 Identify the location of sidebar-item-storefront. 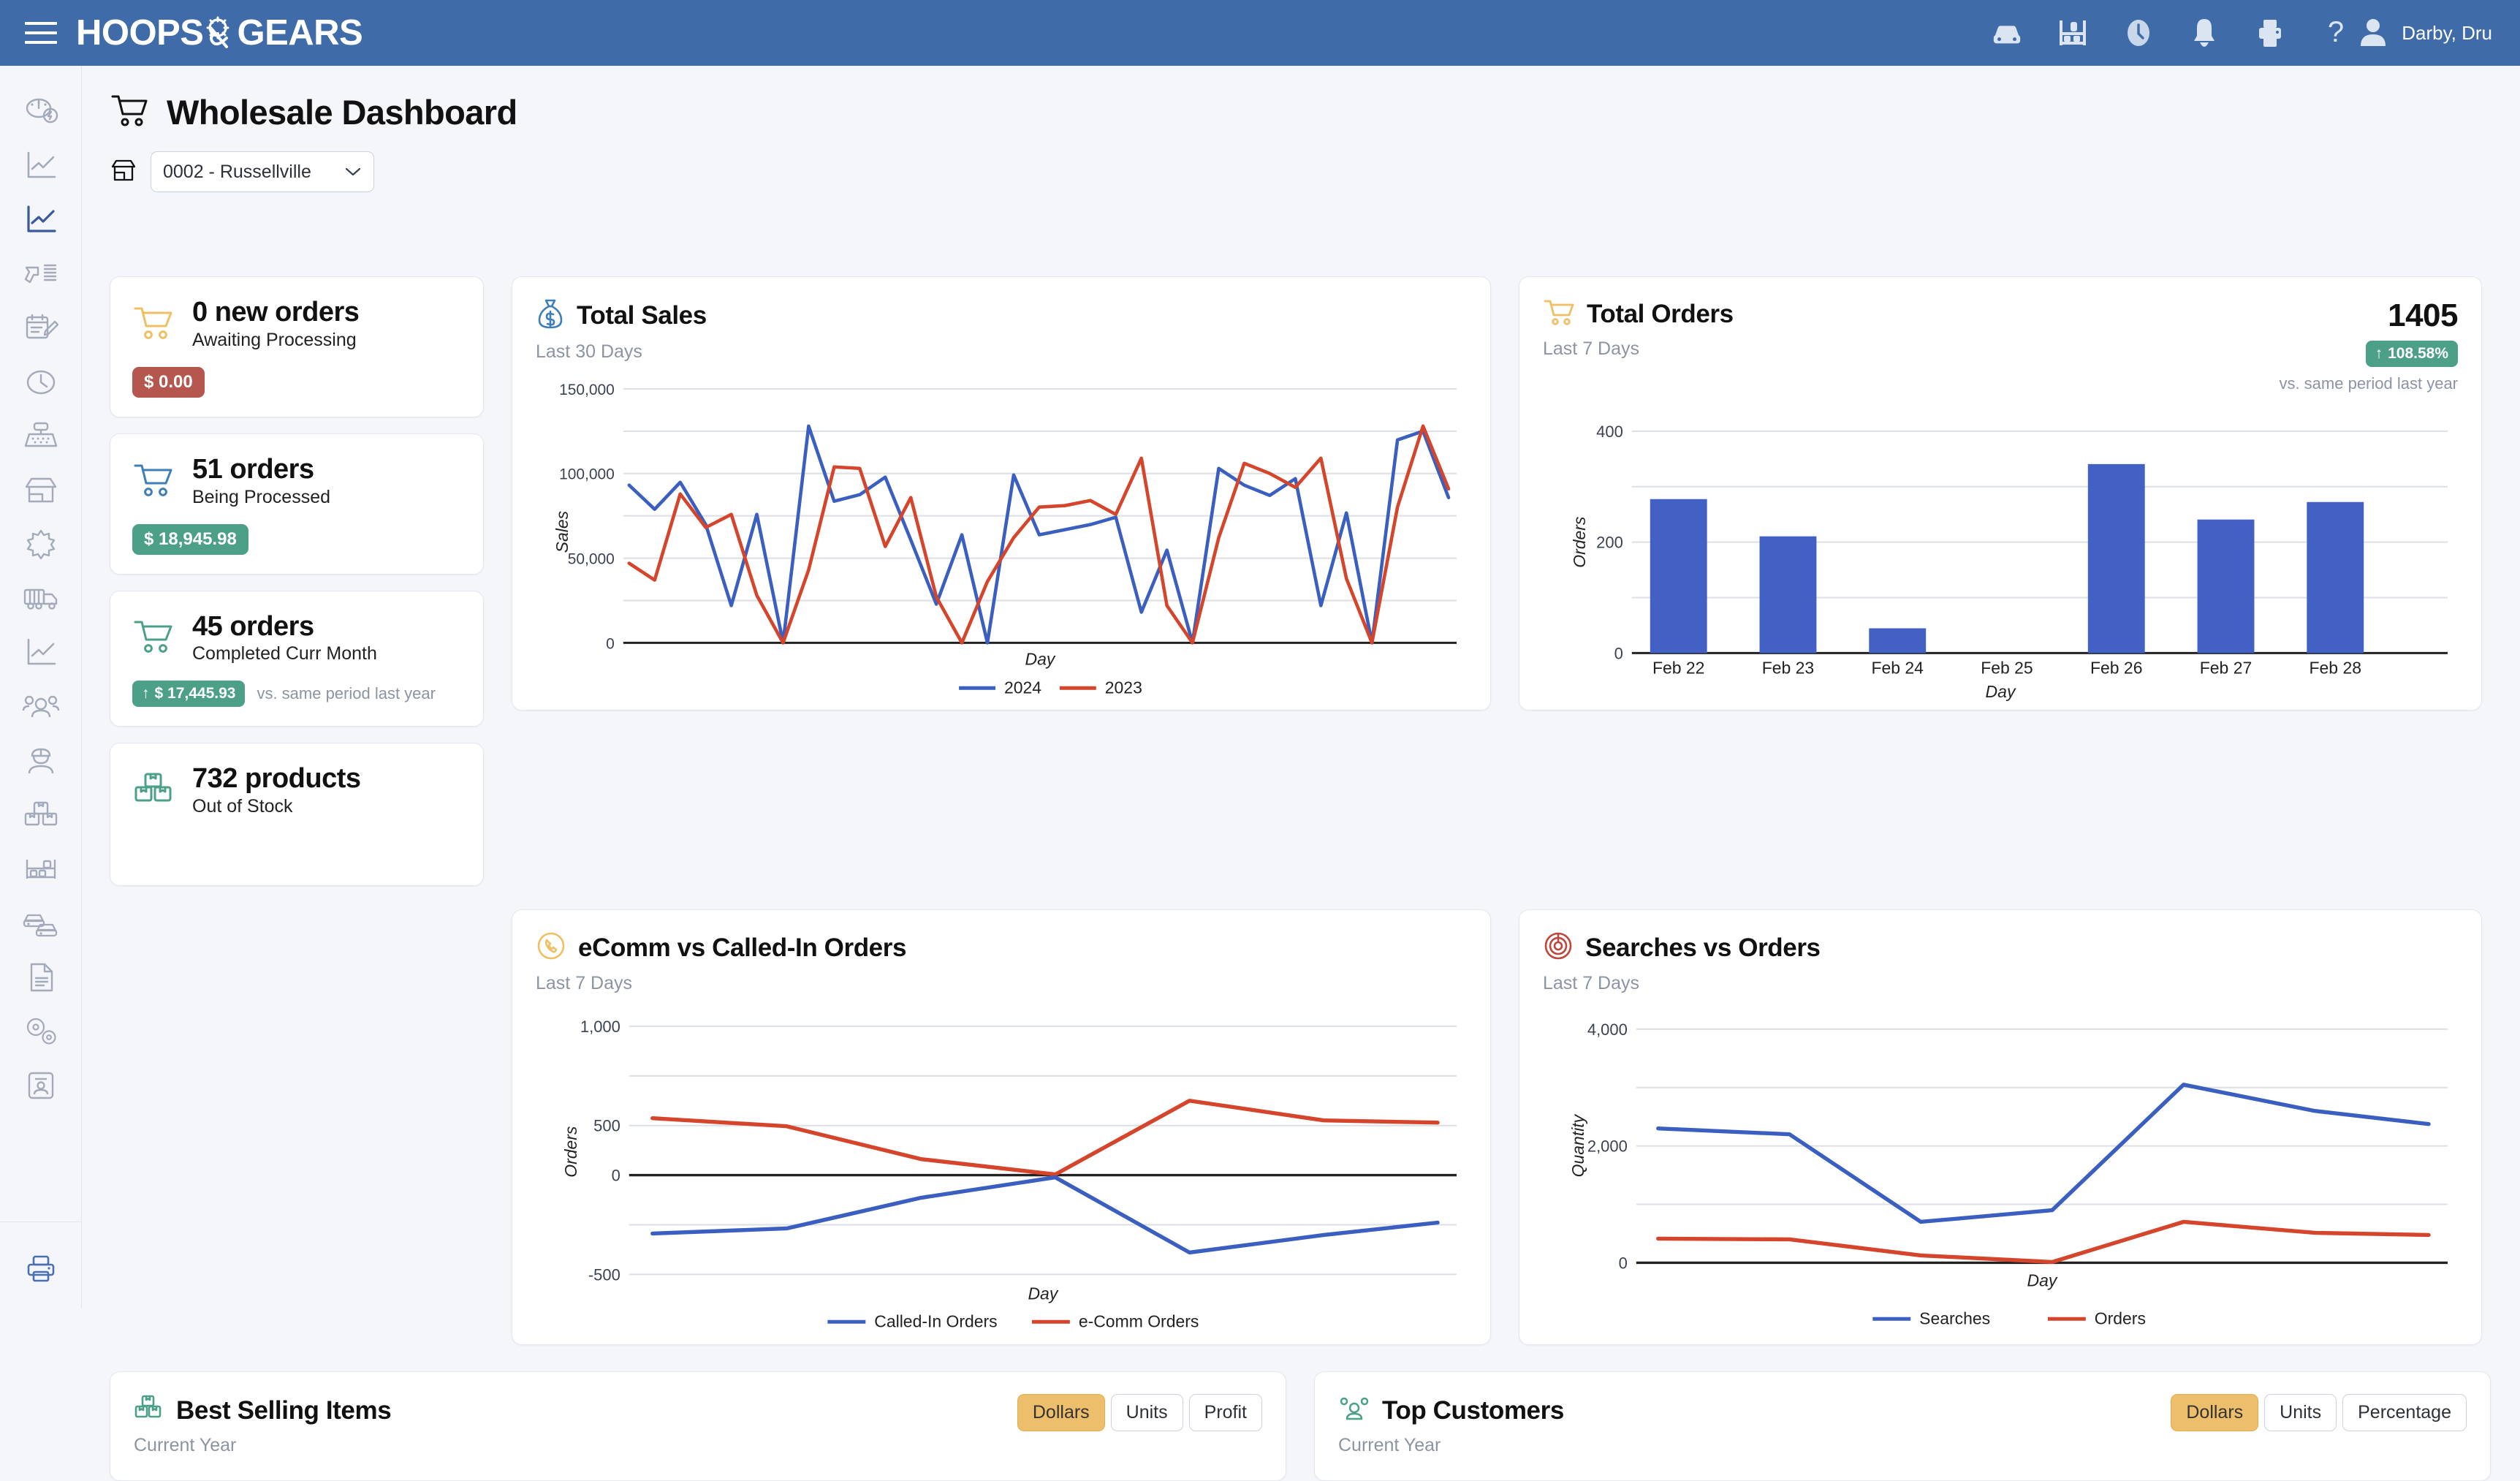
(41, 490).